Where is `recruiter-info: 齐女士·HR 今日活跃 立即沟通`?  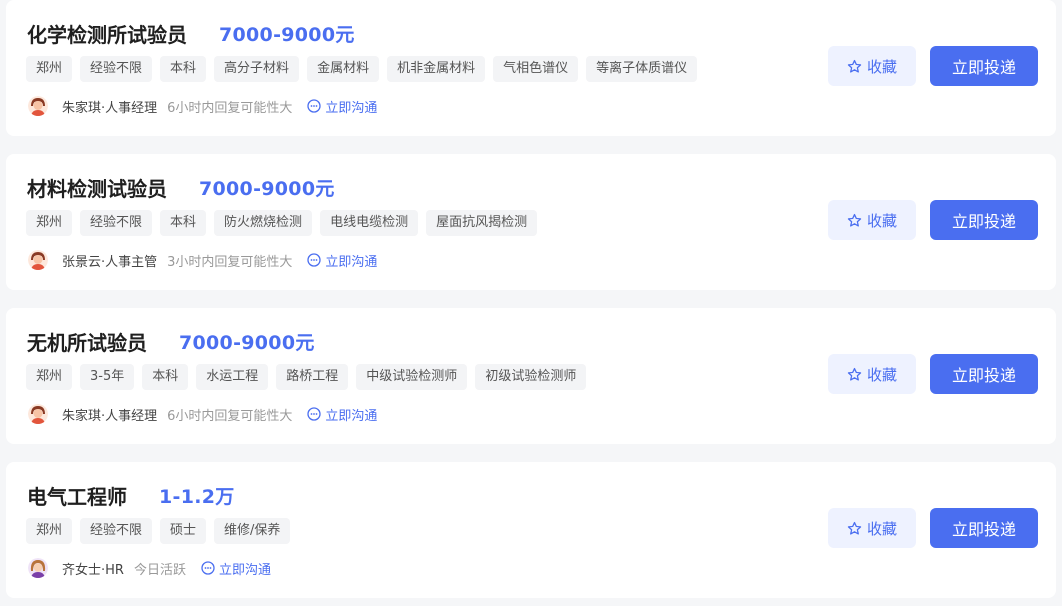 recruiter-info: 齐女士·HR 今日活跃 立即沟通 is located at coordinates (149, 568).